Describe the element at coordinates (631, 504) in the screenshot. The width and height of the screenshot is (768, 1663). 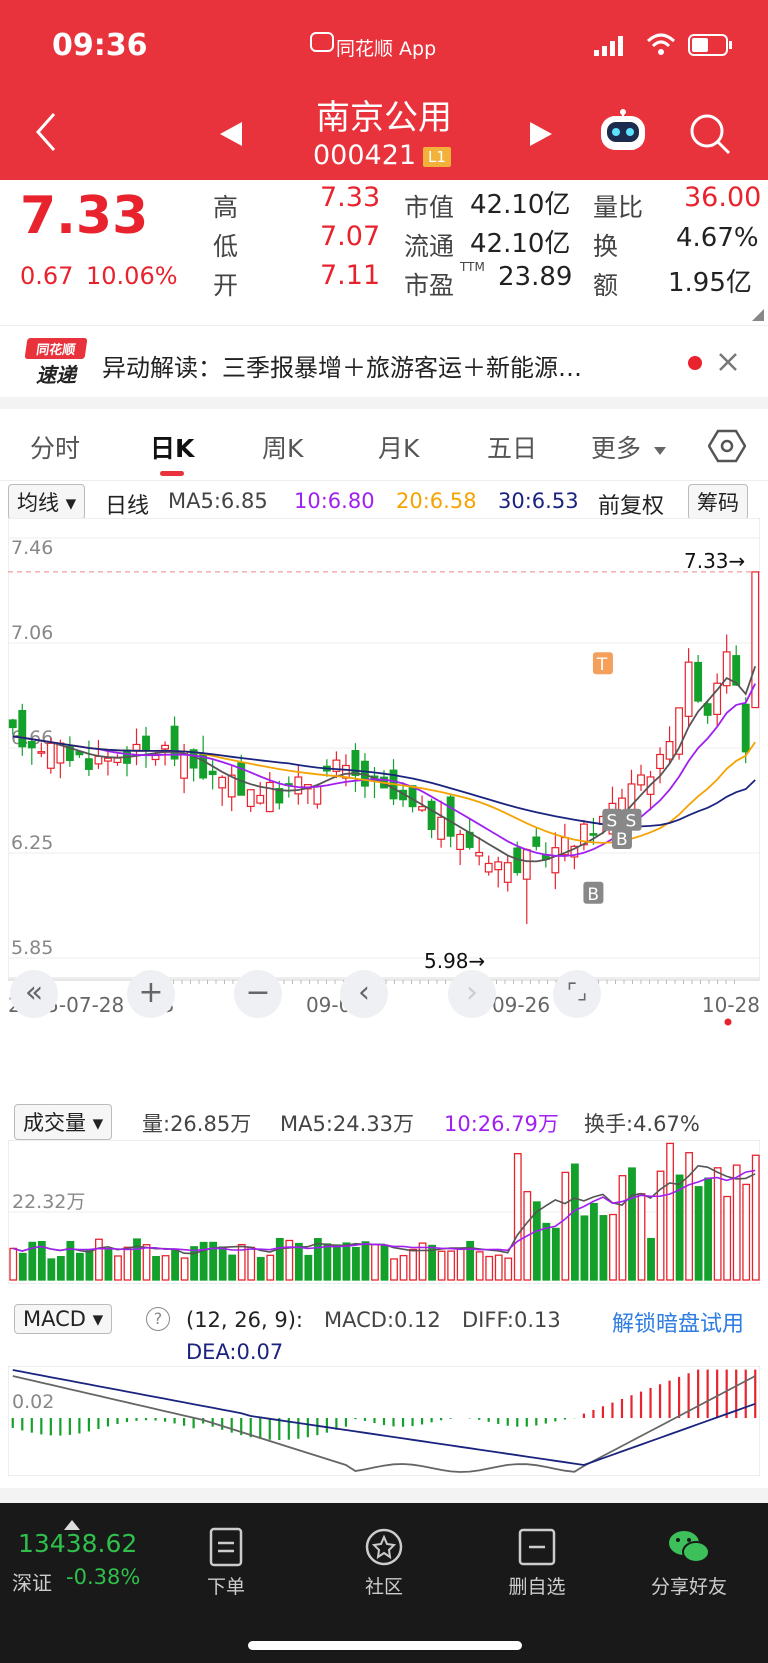
I see `adjust-label: 前复权` at that location.